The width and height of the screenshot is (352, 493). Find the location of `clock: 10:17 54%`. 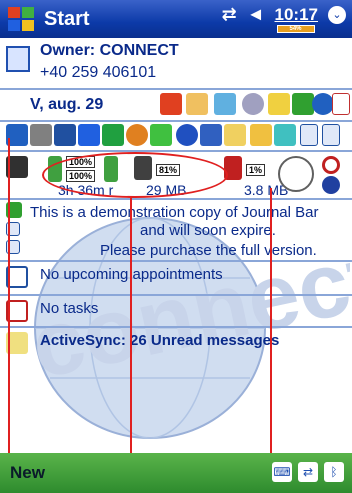

clock: 10:17 54% is located at coordinates (296, 18).